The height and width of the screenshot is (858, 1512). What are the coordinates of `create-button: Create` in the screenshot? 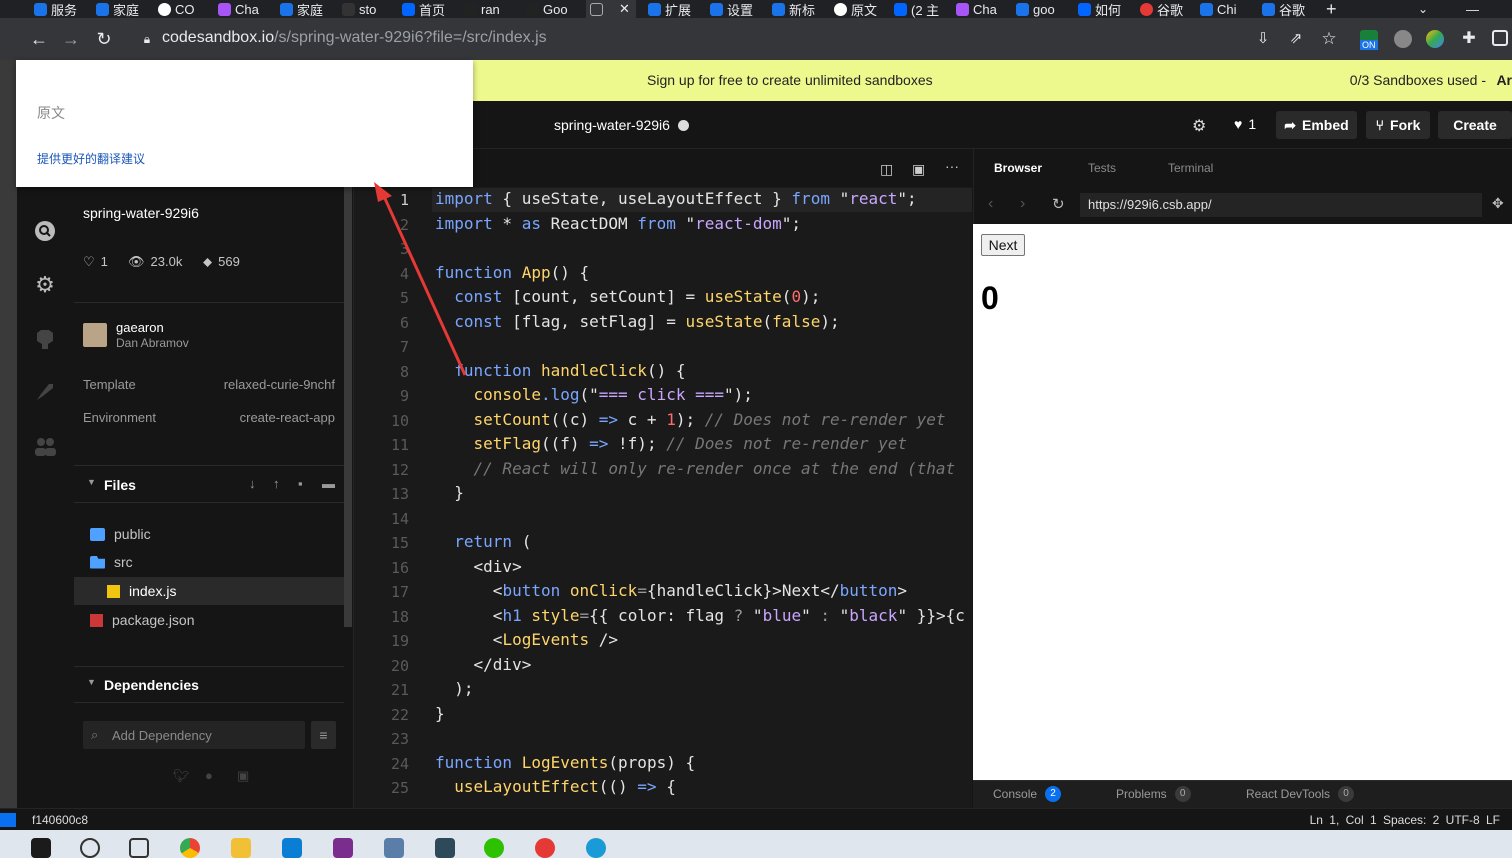 It's located at (1475, 125).